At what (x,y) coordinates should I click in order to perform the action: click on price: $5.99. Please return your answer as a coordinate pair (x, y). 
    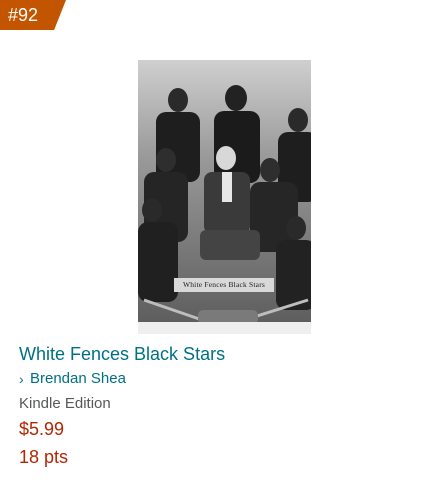
    Looking at the image, I should click on (42, 429).